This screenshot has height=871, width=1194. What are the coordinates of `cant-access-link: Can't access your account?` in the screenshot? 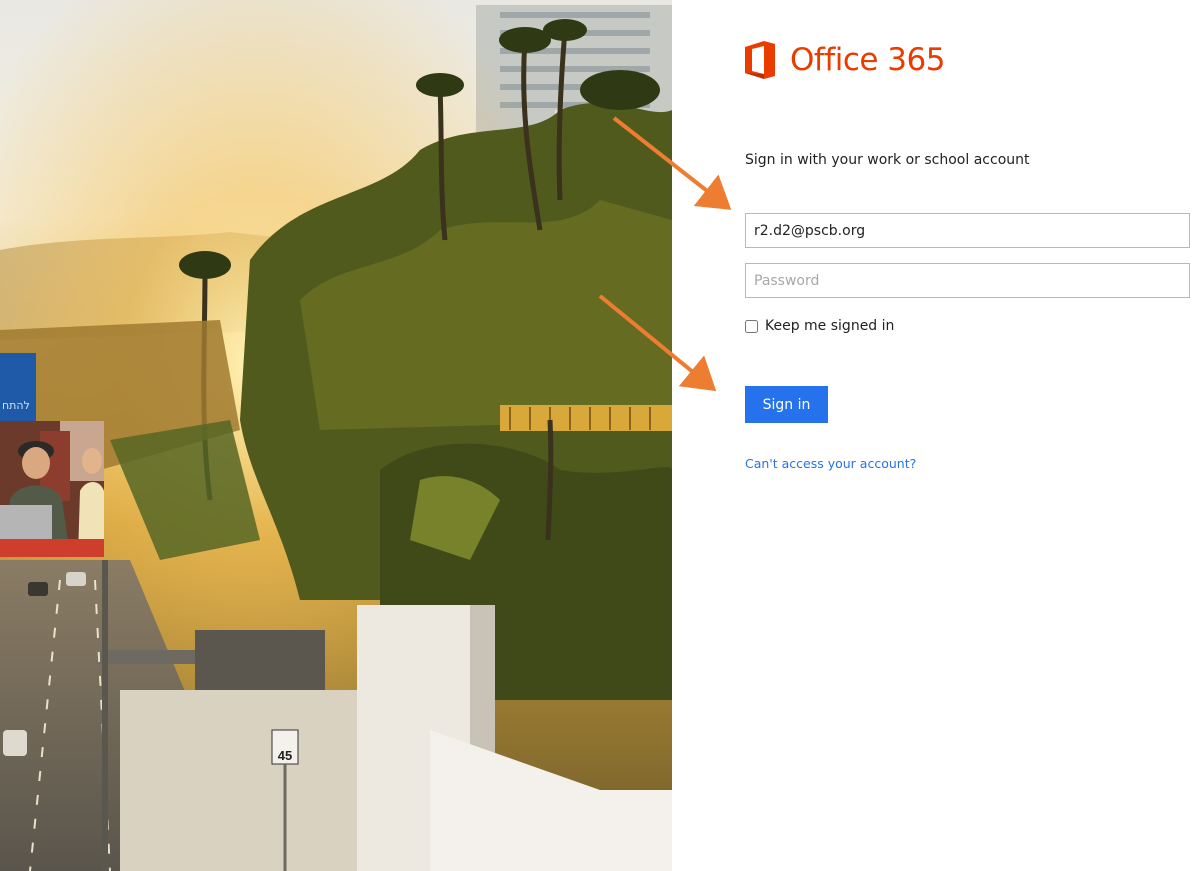 It's located at (830, 463).